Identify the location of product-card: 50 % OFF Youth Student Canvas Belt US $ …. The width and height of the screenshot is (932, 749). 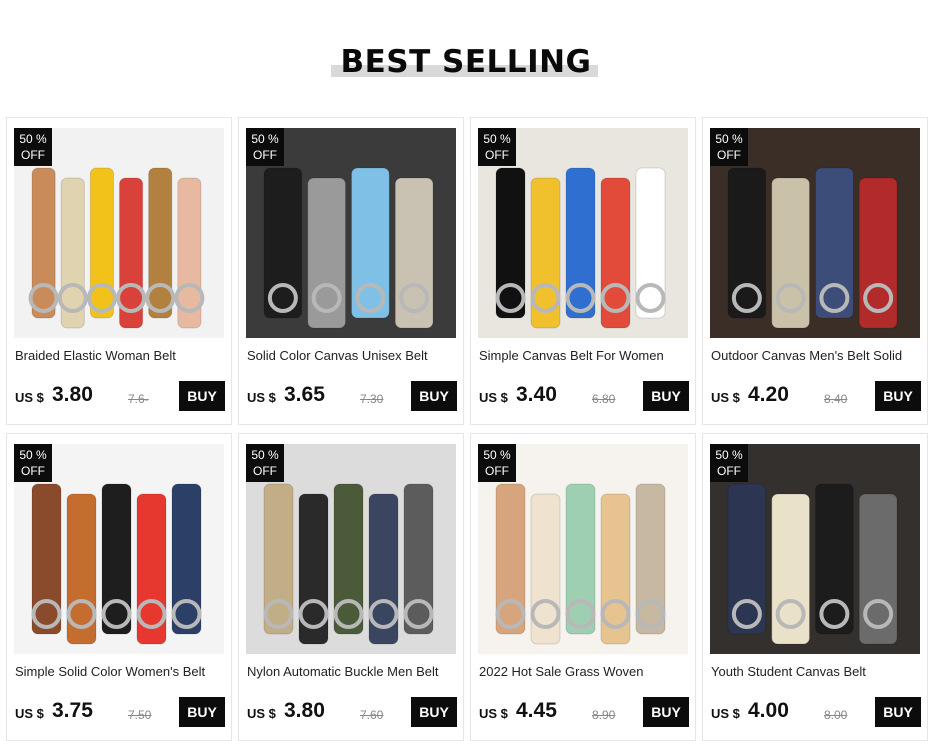
(815, 587).